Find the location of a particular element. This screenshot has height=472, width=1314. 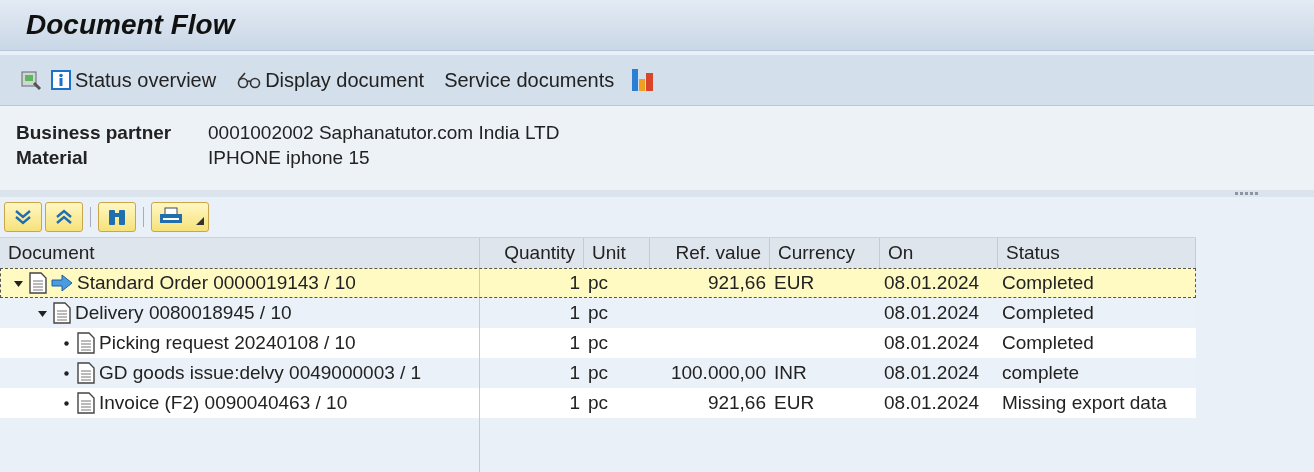

field-value: 0001002002 Saphanatutor.com India LTD is located at coordinates (384, 133).